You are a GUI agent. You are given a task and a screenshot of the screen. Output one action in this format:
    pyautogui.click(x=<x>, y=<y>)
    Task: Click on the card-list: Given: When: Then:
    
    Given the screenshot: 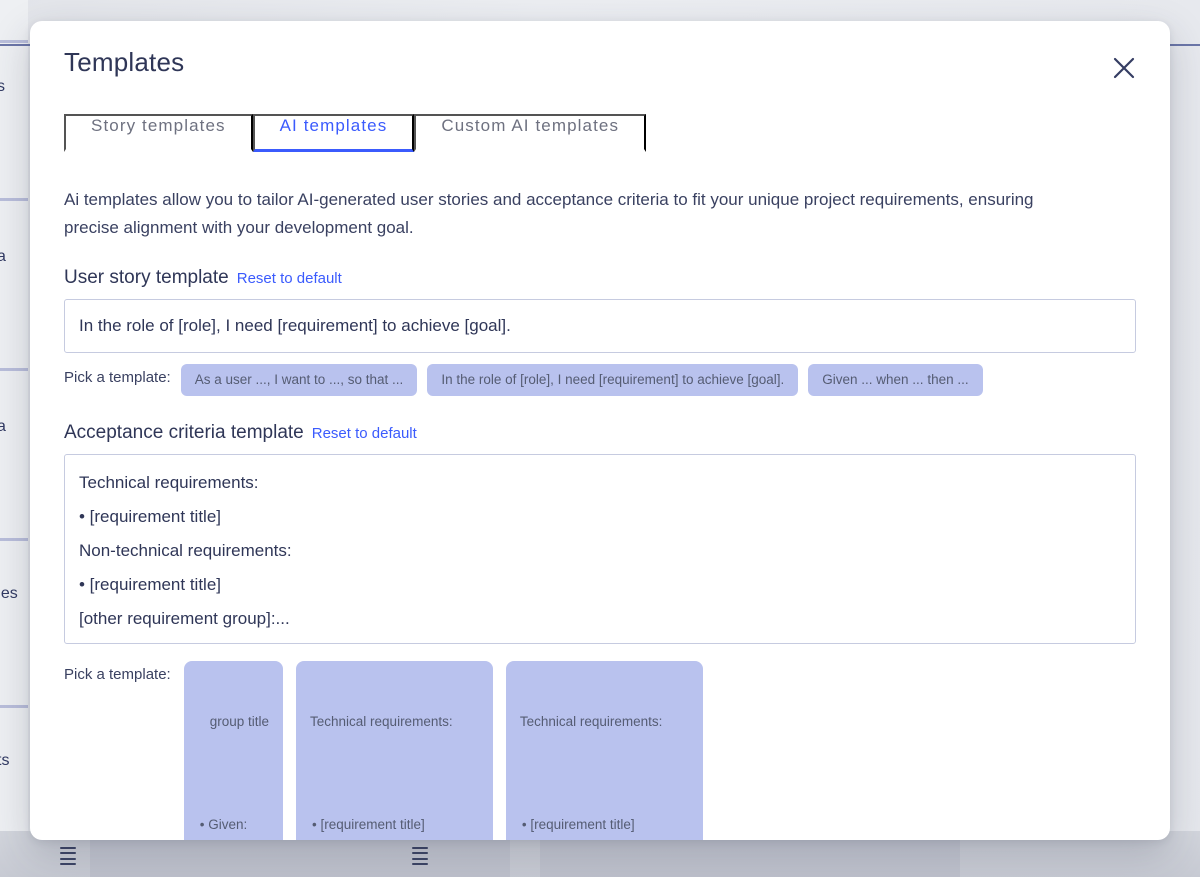 What is the action you would take?
    pyautogui.click(x=233, y=807)
    